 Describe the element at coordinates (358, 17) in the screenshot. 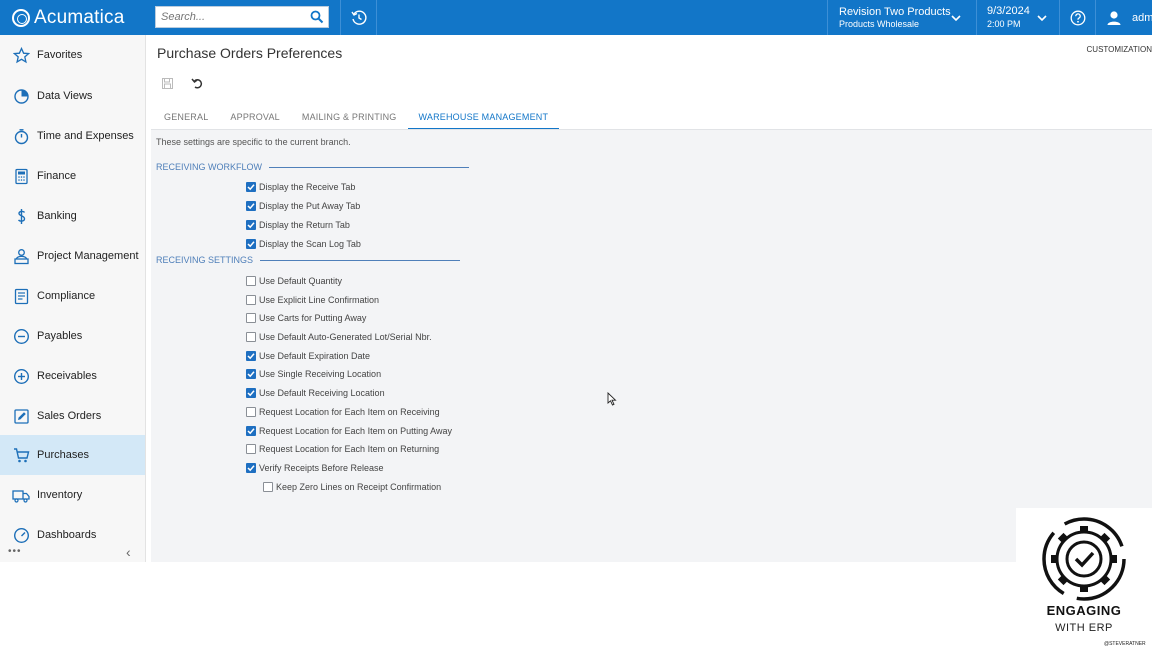

I see `recent-history-button` at that location.